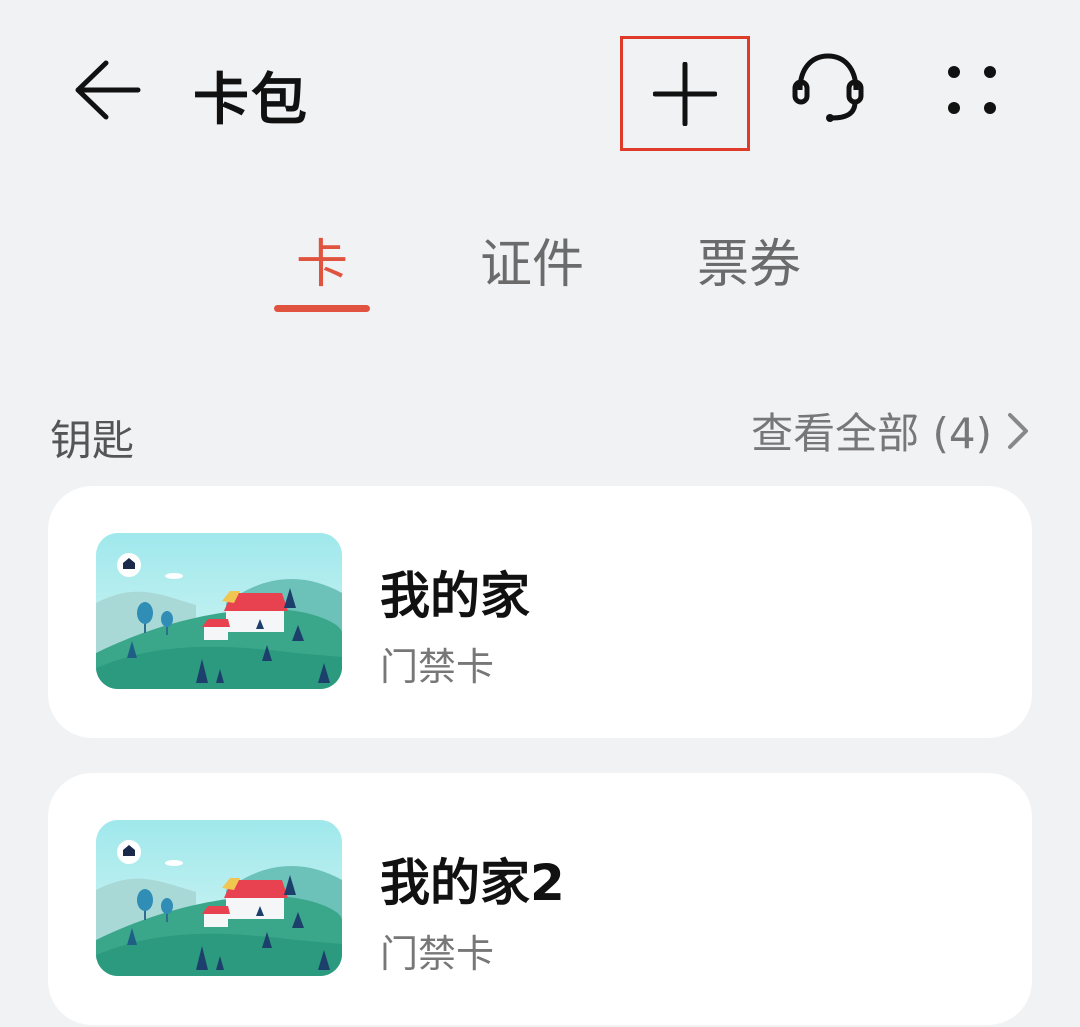  Describe the element at coordinates (871, 433) in the screenshot. I see `view-all-label: 查看全部 (4)` at that location.